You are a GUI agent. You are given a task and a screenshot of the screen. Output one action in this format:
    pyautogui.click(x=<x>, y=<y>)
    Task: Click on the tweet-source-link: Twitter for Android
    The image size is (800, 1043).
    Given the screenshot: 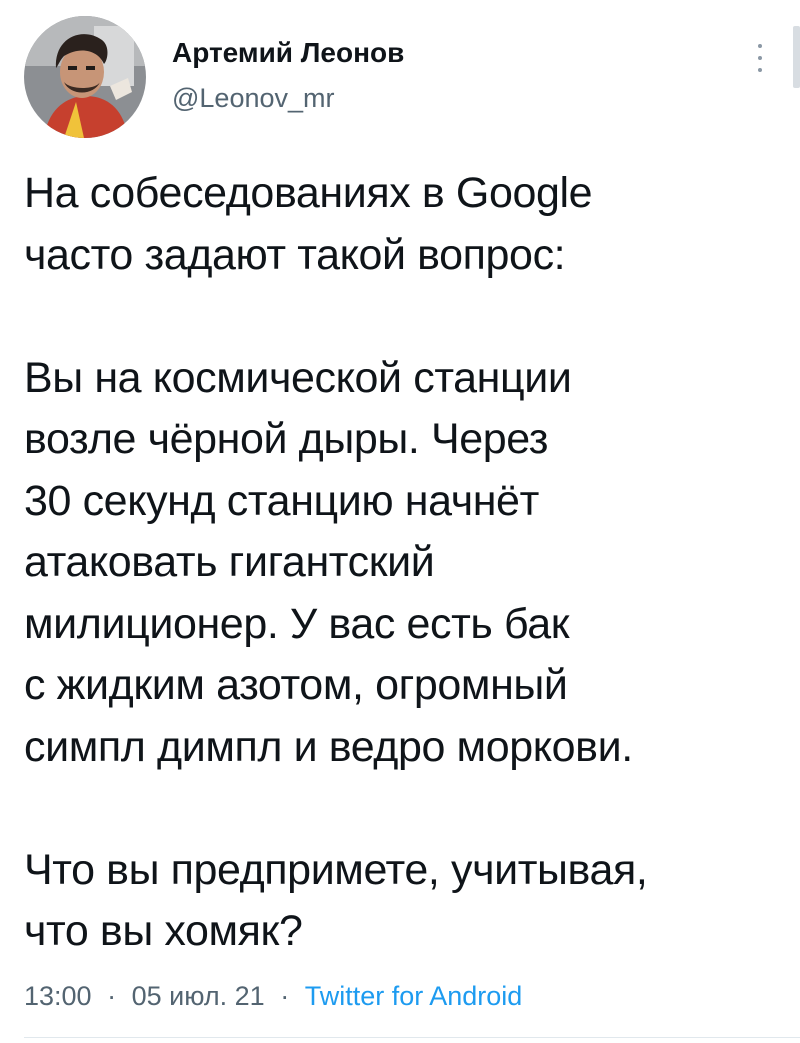 What is the action you would take?
    pyautogui.click(x=414, y=996)
    